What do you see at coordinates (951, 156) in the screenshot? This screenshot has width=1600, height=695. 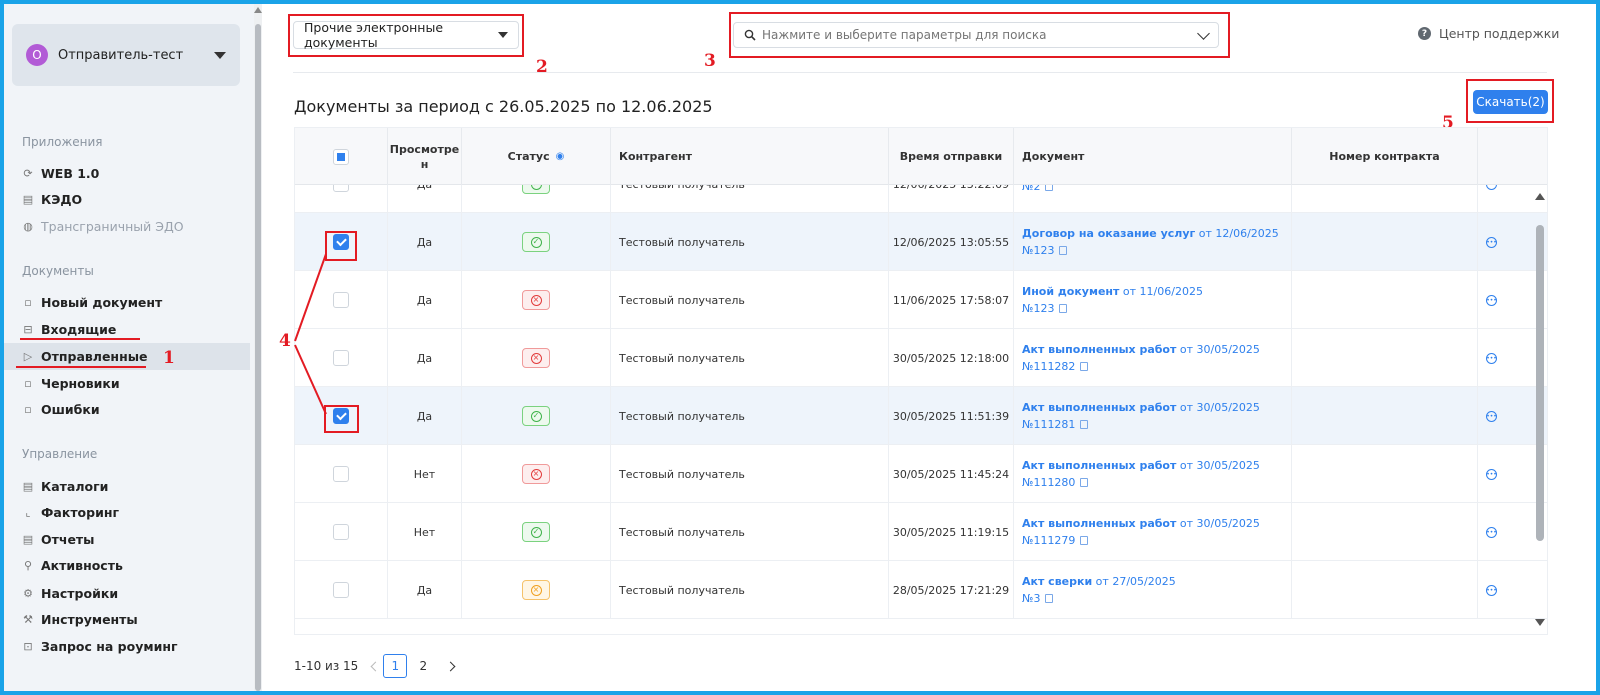 I see `header-sent-time: Время отправки` at bounding box center [951, 156].